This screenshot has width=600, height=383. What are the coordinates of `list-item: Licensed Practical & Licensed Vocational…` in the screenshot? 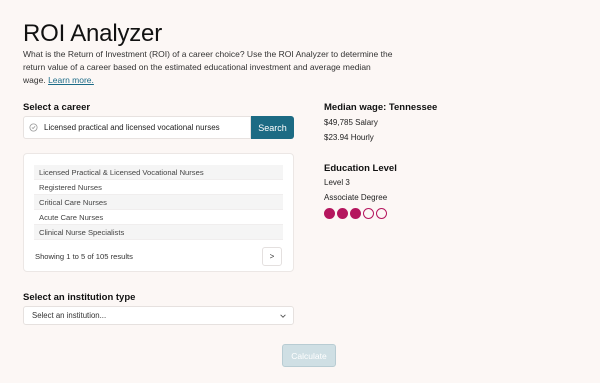 It's located at (158, 172).